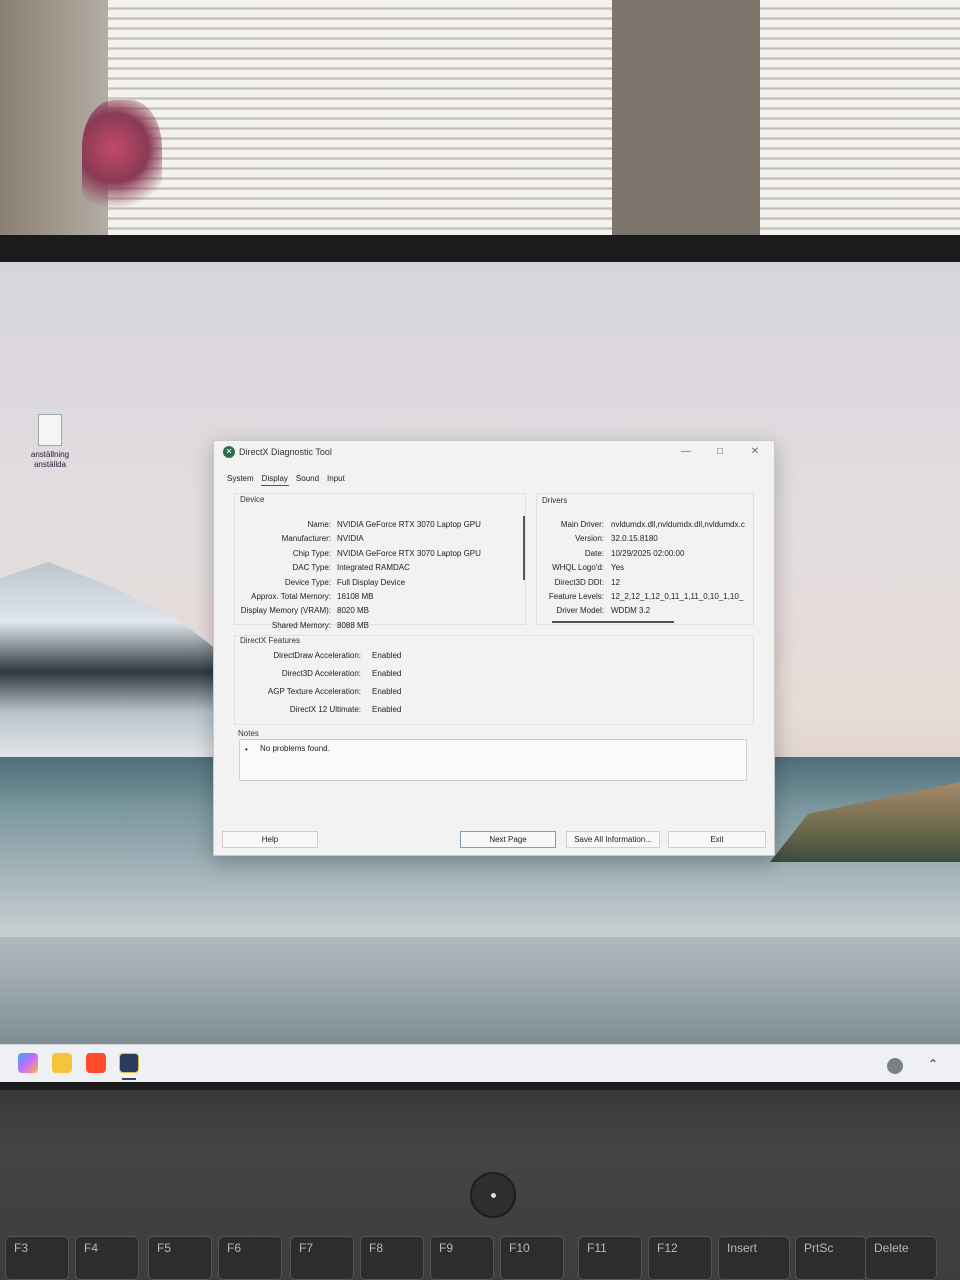 Image resolution: width=960 pixels, height=1280 pixels. What do you see at coordinates (107, 1258) in the screenshot?
I see `key-f4: F4` at bounding box center [107, 1258].